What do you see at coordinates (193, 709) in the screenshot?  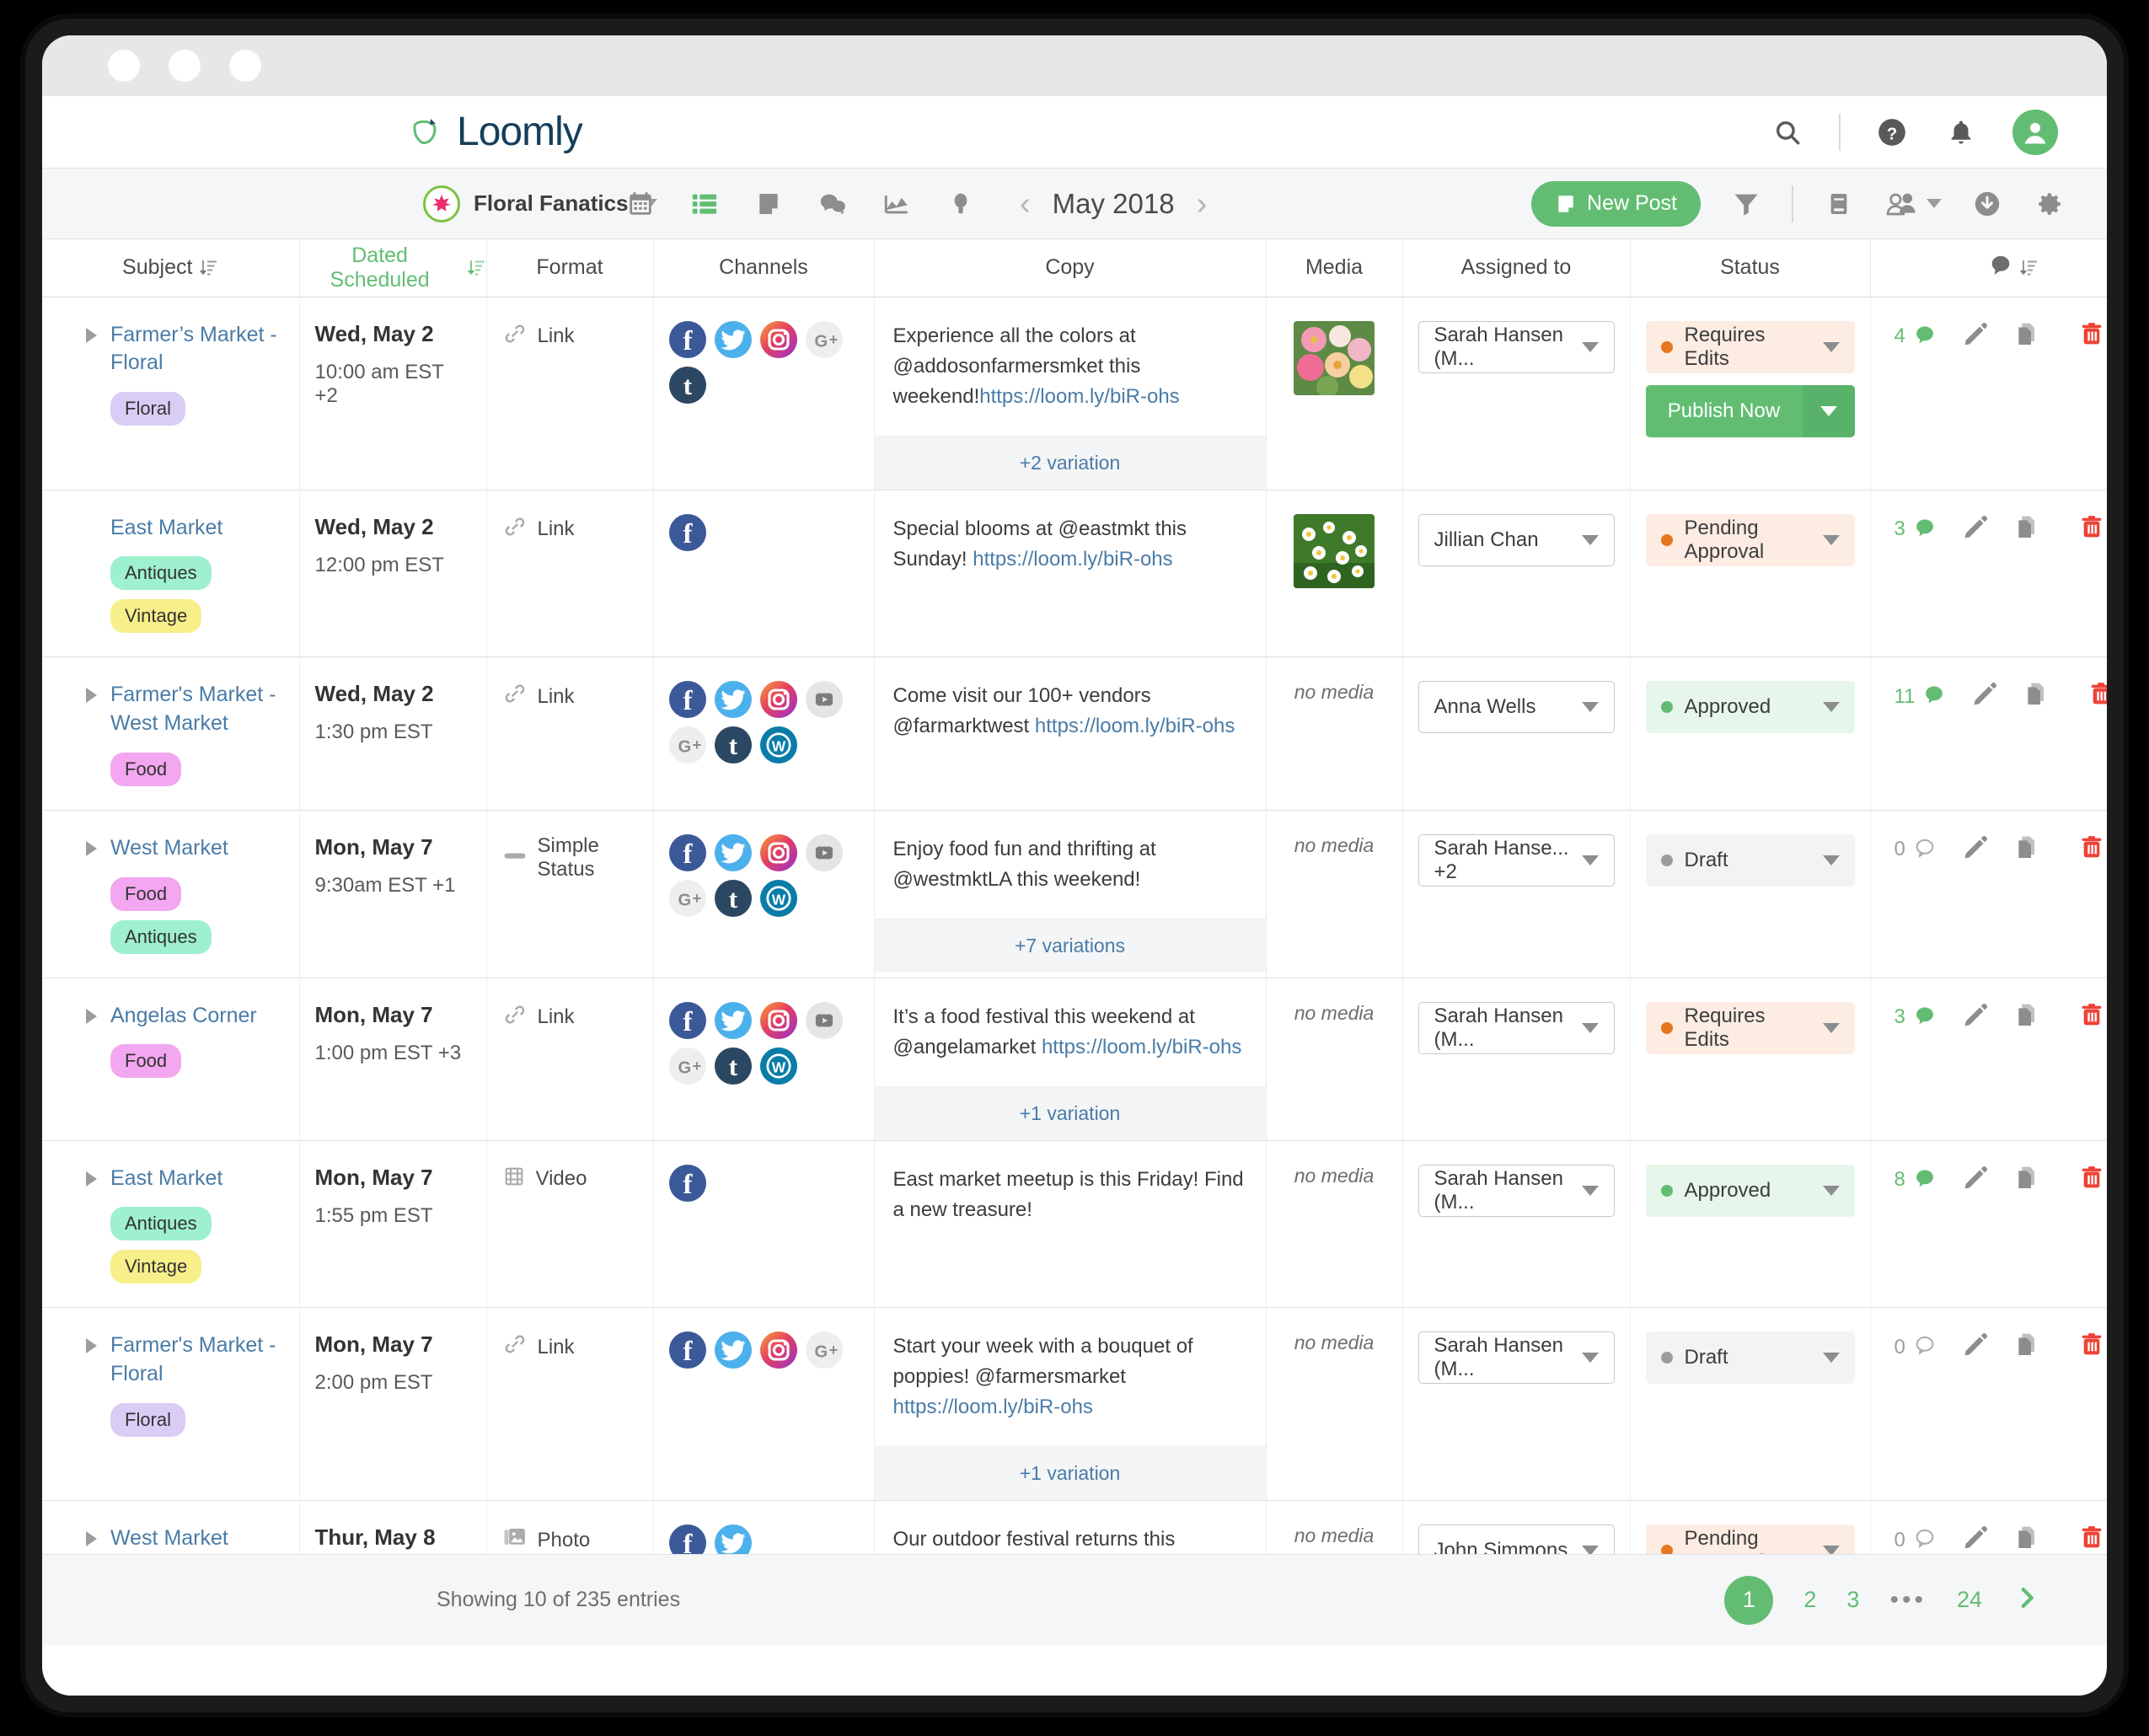 I see `subject-link: Farmer's Market - West Market` at bounding box center [193, 709].